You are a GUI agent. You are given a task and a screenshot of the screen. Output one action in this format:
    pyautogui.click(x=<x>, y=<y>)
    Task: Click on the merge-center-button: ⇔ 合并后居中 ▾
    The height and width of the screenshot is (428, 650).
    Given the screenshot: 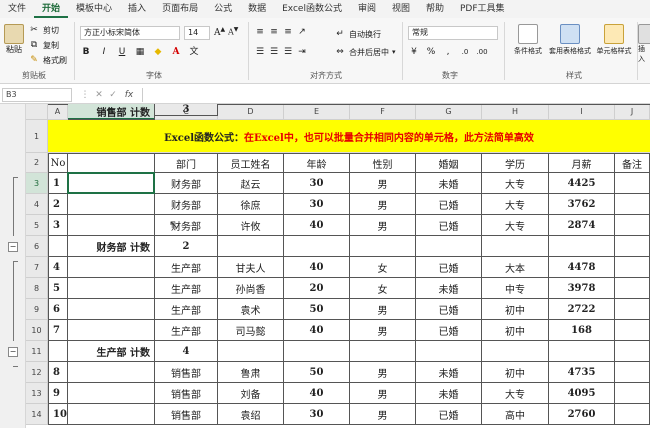 What is the action you would take?
    pyautogui.click(x=364, y=52)
    